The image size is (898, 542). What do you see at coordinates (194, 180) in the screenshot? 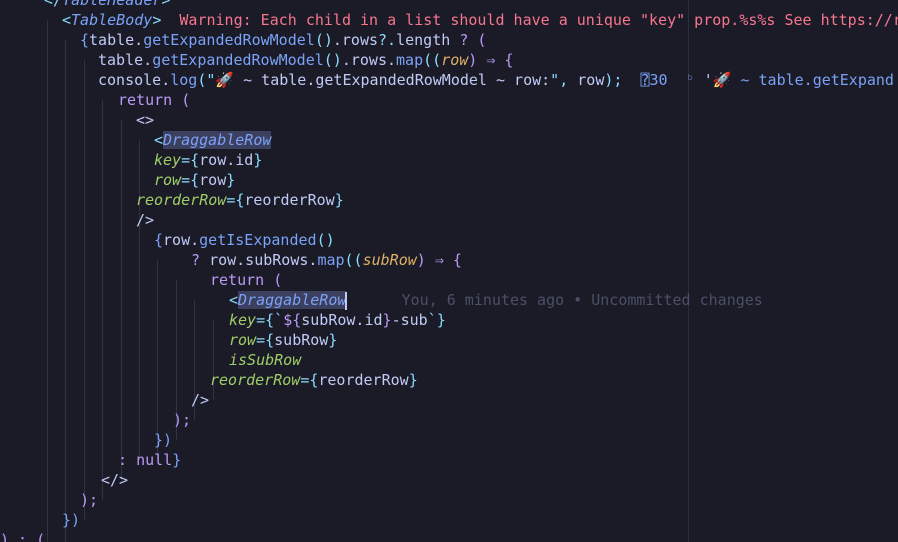
I see `code-line: row={row}` at bounding box center [194, 180].